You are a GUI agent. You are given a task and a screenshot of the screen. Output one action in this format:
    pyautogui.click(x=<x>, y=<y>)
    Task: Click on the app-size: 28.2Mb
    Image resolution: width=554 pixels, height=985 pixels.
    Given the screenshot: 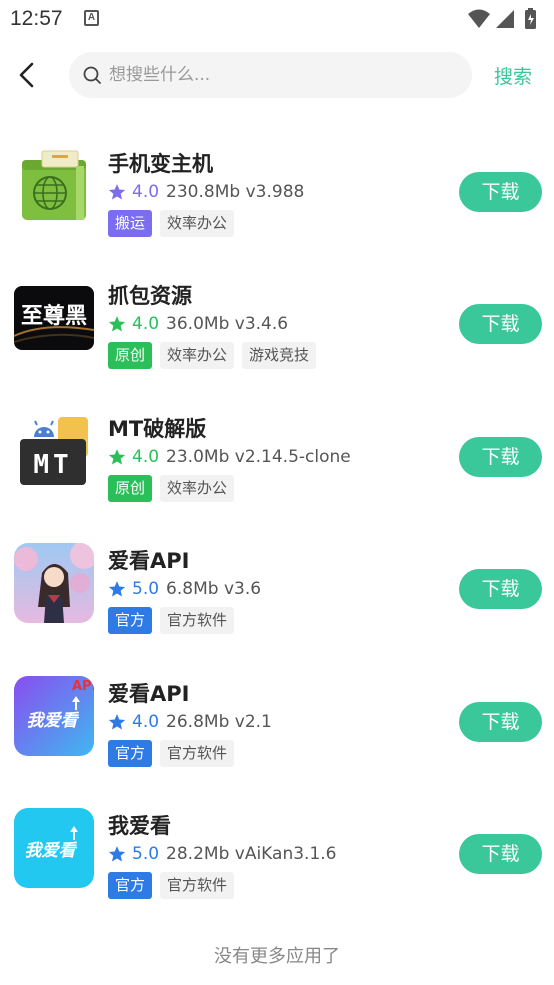 What is the action you would take?
    pyautogui.click(x=198, y=853)
    